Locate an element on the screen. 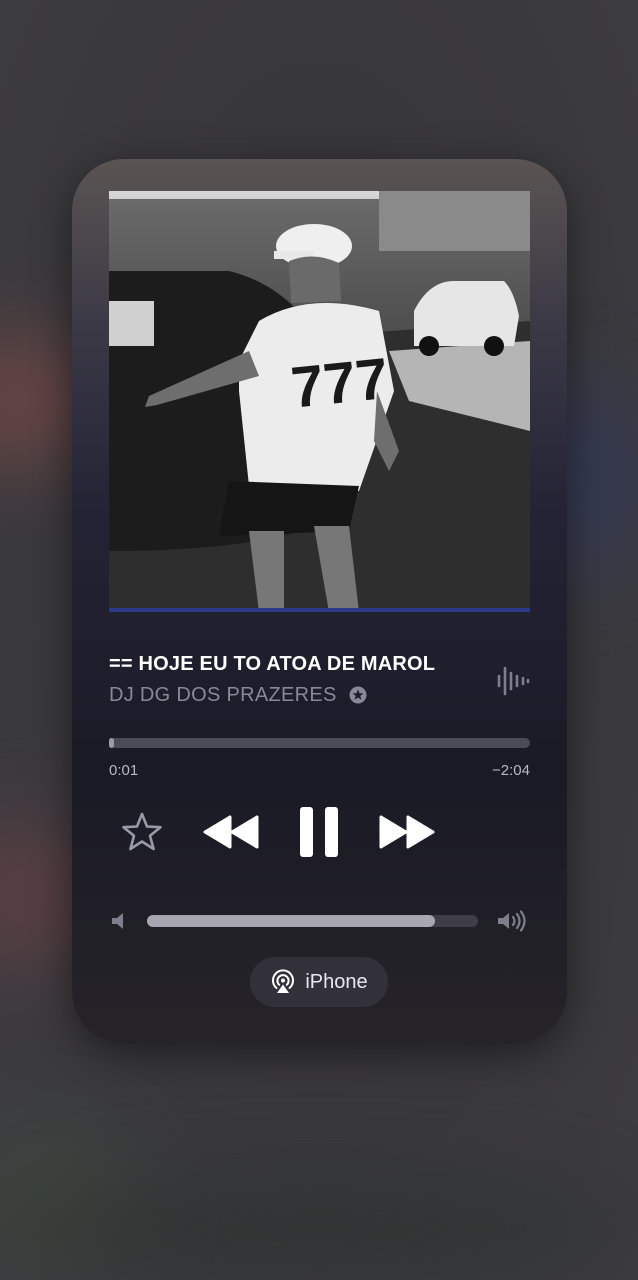 This screenshot has height=1280, width=638. playback-progress-fill is located at coordinates (112, 743).